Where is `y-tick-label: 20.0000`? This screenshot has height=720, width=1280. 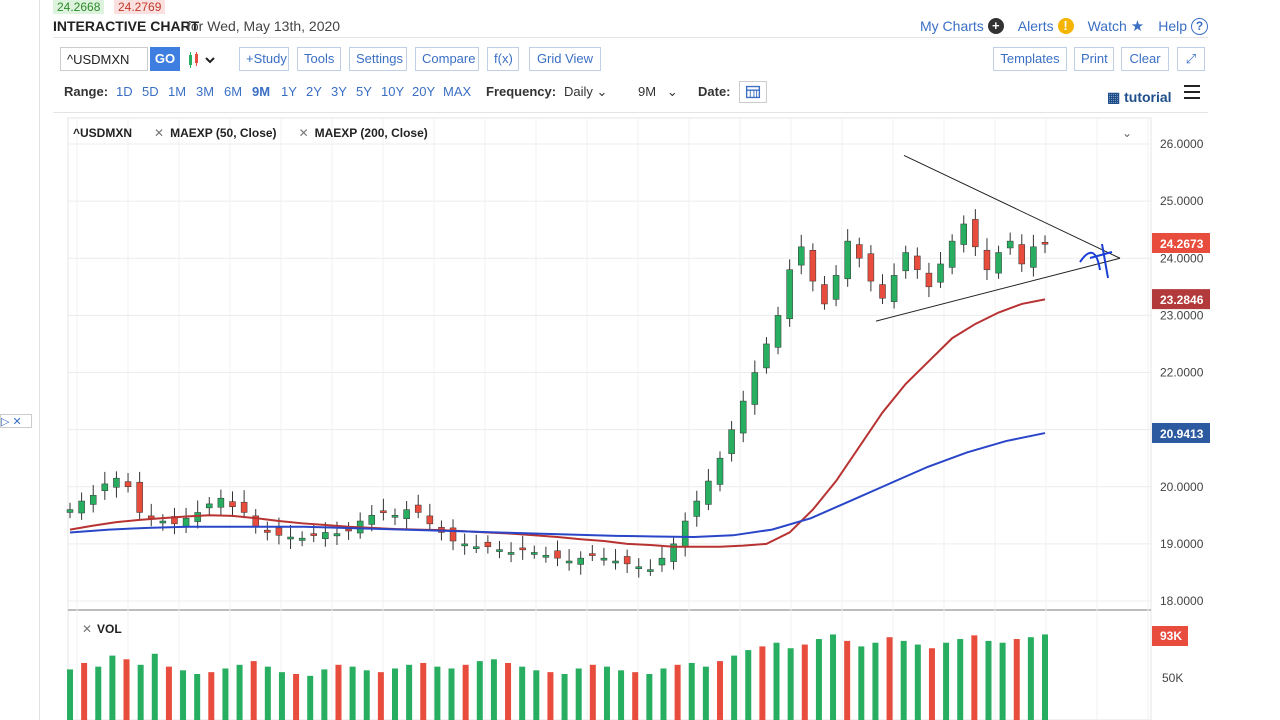
y-tick-label: 20.0000 is located at coordinates (1182, 487).